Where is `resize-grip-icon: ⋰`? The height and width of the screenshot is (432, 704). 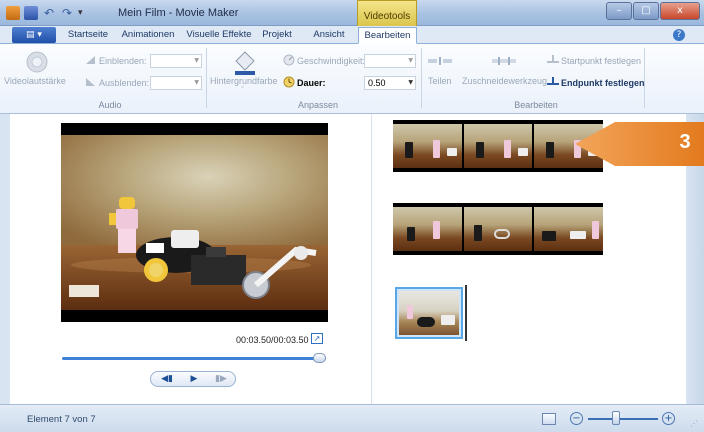 resize-grip-icon: ⋰ is located at coordinates (695, 424).